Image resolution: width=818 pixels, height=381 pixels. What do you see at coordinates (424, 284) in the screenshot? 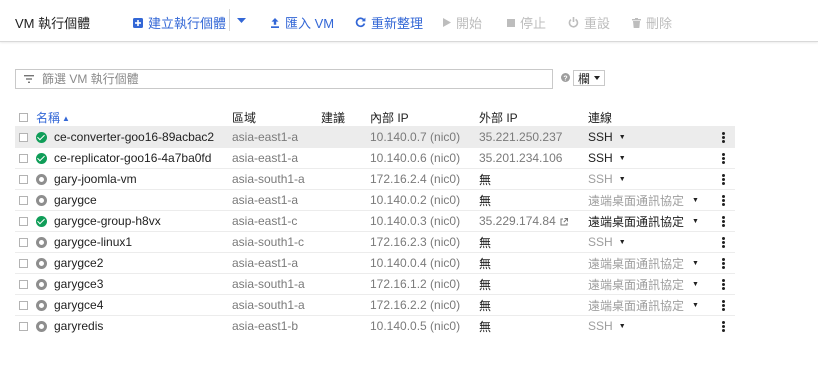
I see `internal-ip-cell: 172.16.1.2 (nic0)` at bounding box center [424, 284].